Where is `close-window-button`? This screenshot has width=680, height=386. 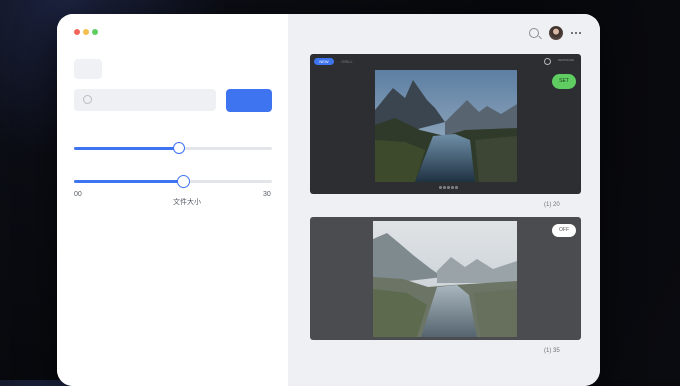
close-window-button is located at coordinates (77, 32).